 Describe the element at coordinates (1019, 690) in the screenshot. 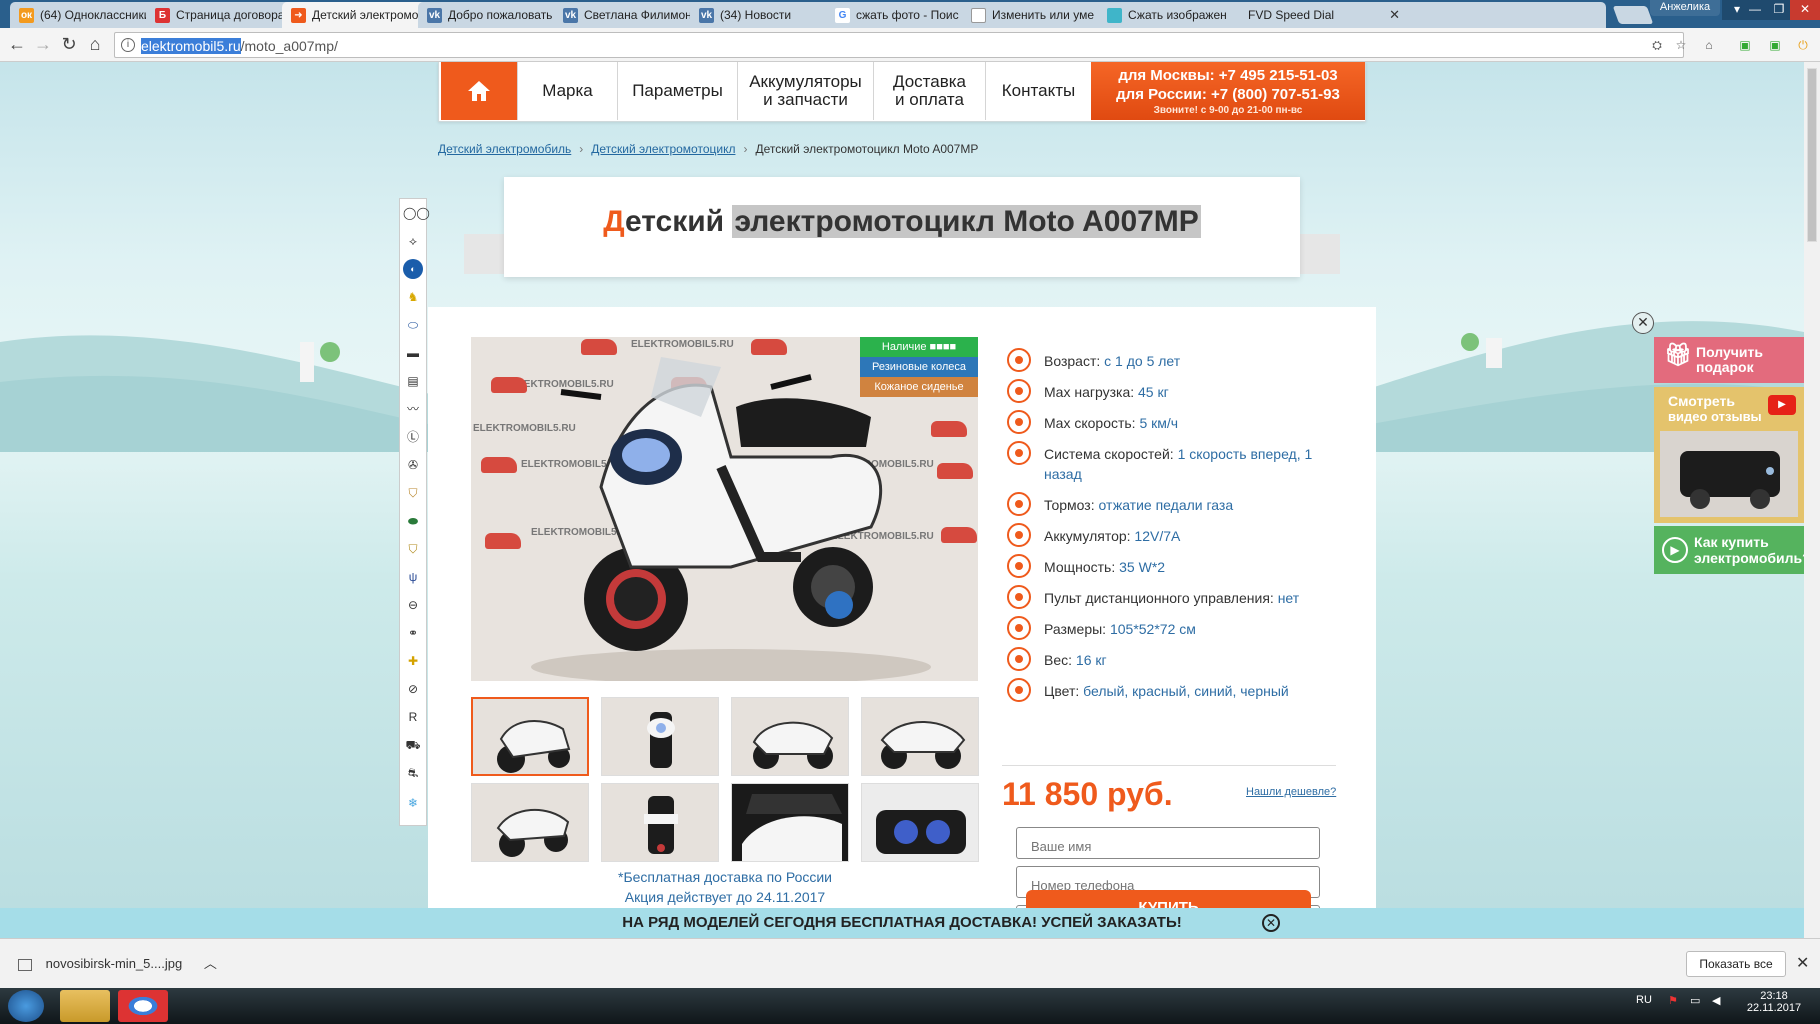

I see `palette-icon` at that location.